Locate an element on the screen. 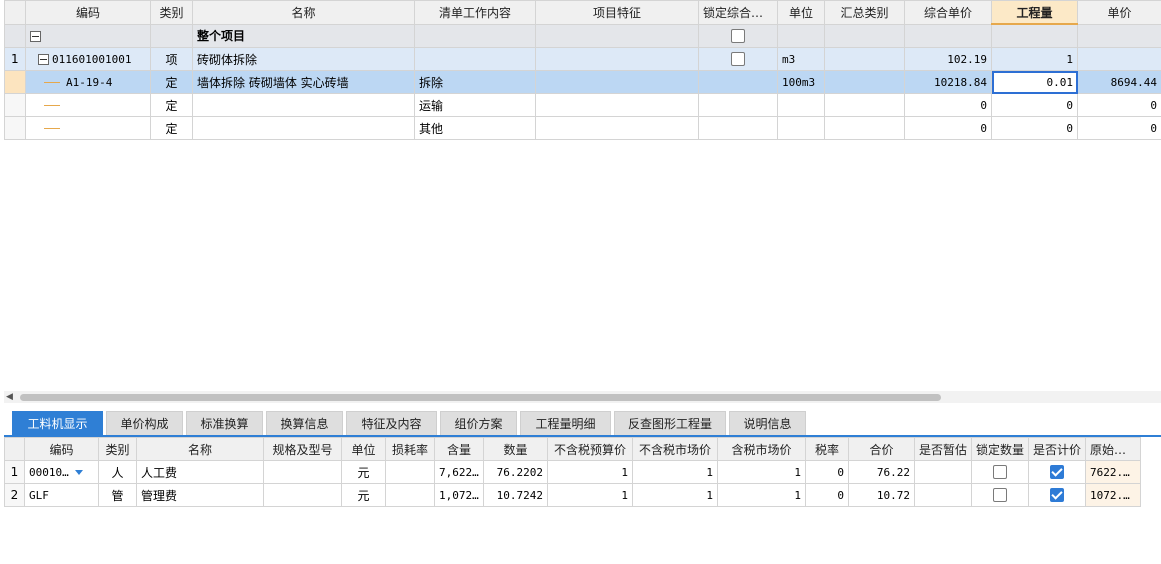 The height and width of the screenshot is (564, 1161). name-cell: 整个项目 is located at coordinates (303, 35).